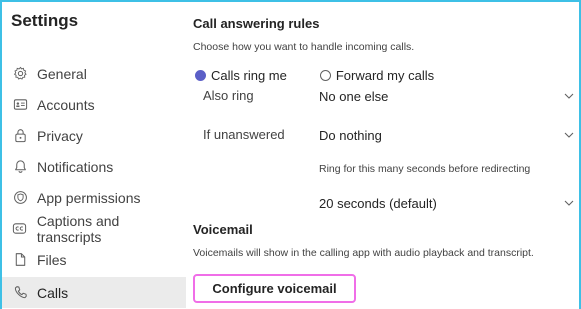  What do you see at coordinates (314, 75) in the screenshot?
I see `call-rule-options: Calls ring me Forward my calls` at bounding box center [314, 75].